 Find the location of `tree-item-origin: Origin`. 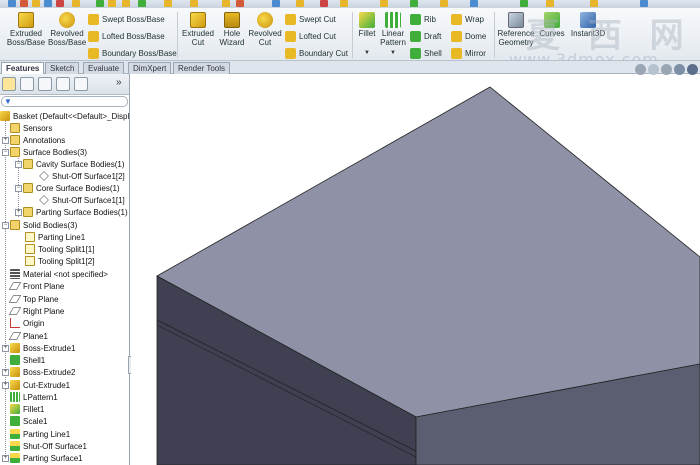

tree-item-origin: Origin is located at coordinates (27, 323).